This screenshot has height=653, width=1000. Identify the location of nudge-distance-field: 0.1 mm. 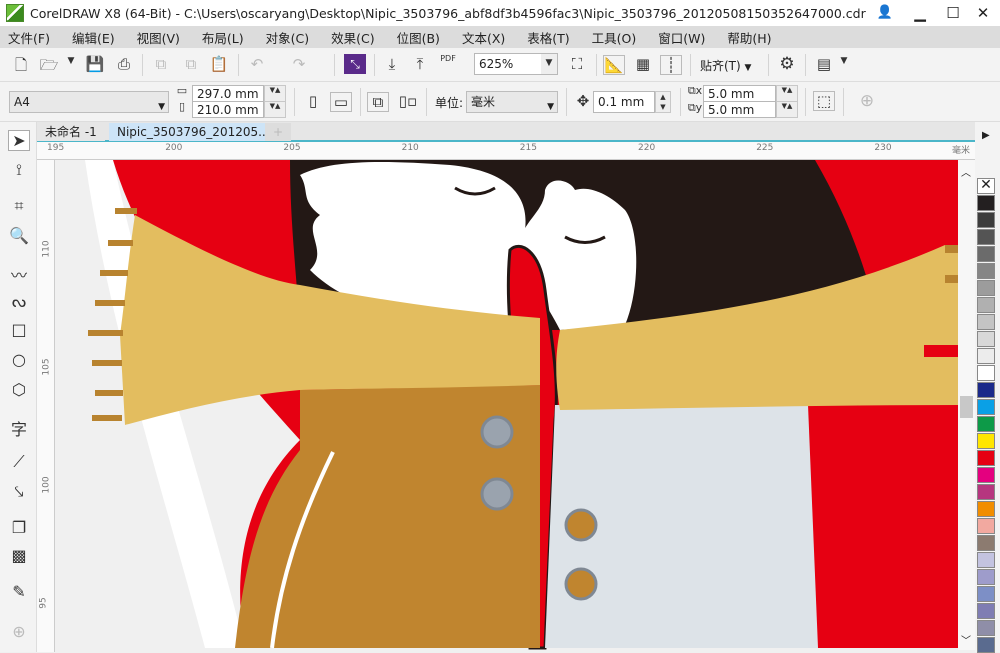
(624, 102).